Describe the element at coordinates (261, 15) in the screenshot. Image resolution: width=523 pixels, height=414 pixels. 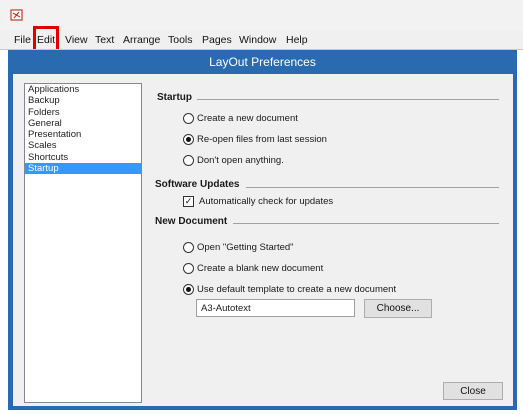
I see `title-bar` at that location.